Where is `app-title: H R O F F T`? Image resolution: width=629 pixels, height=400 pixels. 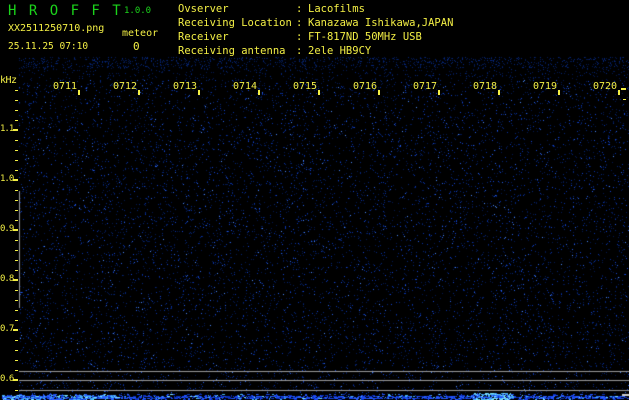 app-title: H R O F F T is located at coordinates (65, 11).